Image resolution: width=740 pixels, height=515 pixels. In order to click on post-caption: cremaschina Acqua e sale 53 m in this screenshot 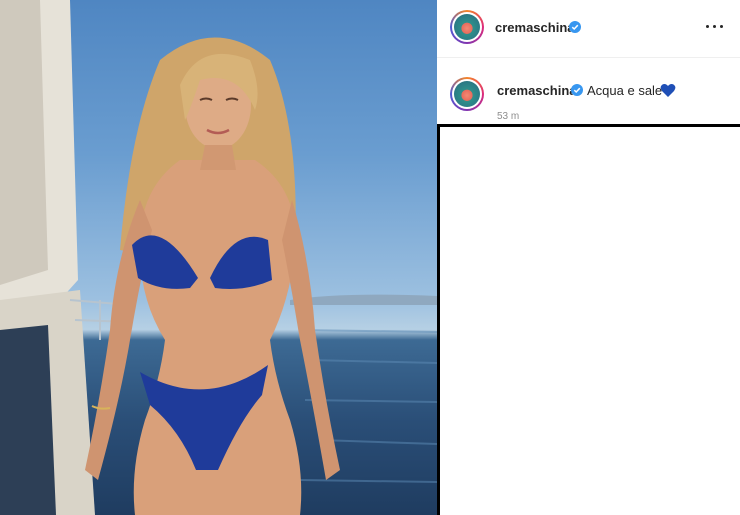, I will do `click(588, 91)`.